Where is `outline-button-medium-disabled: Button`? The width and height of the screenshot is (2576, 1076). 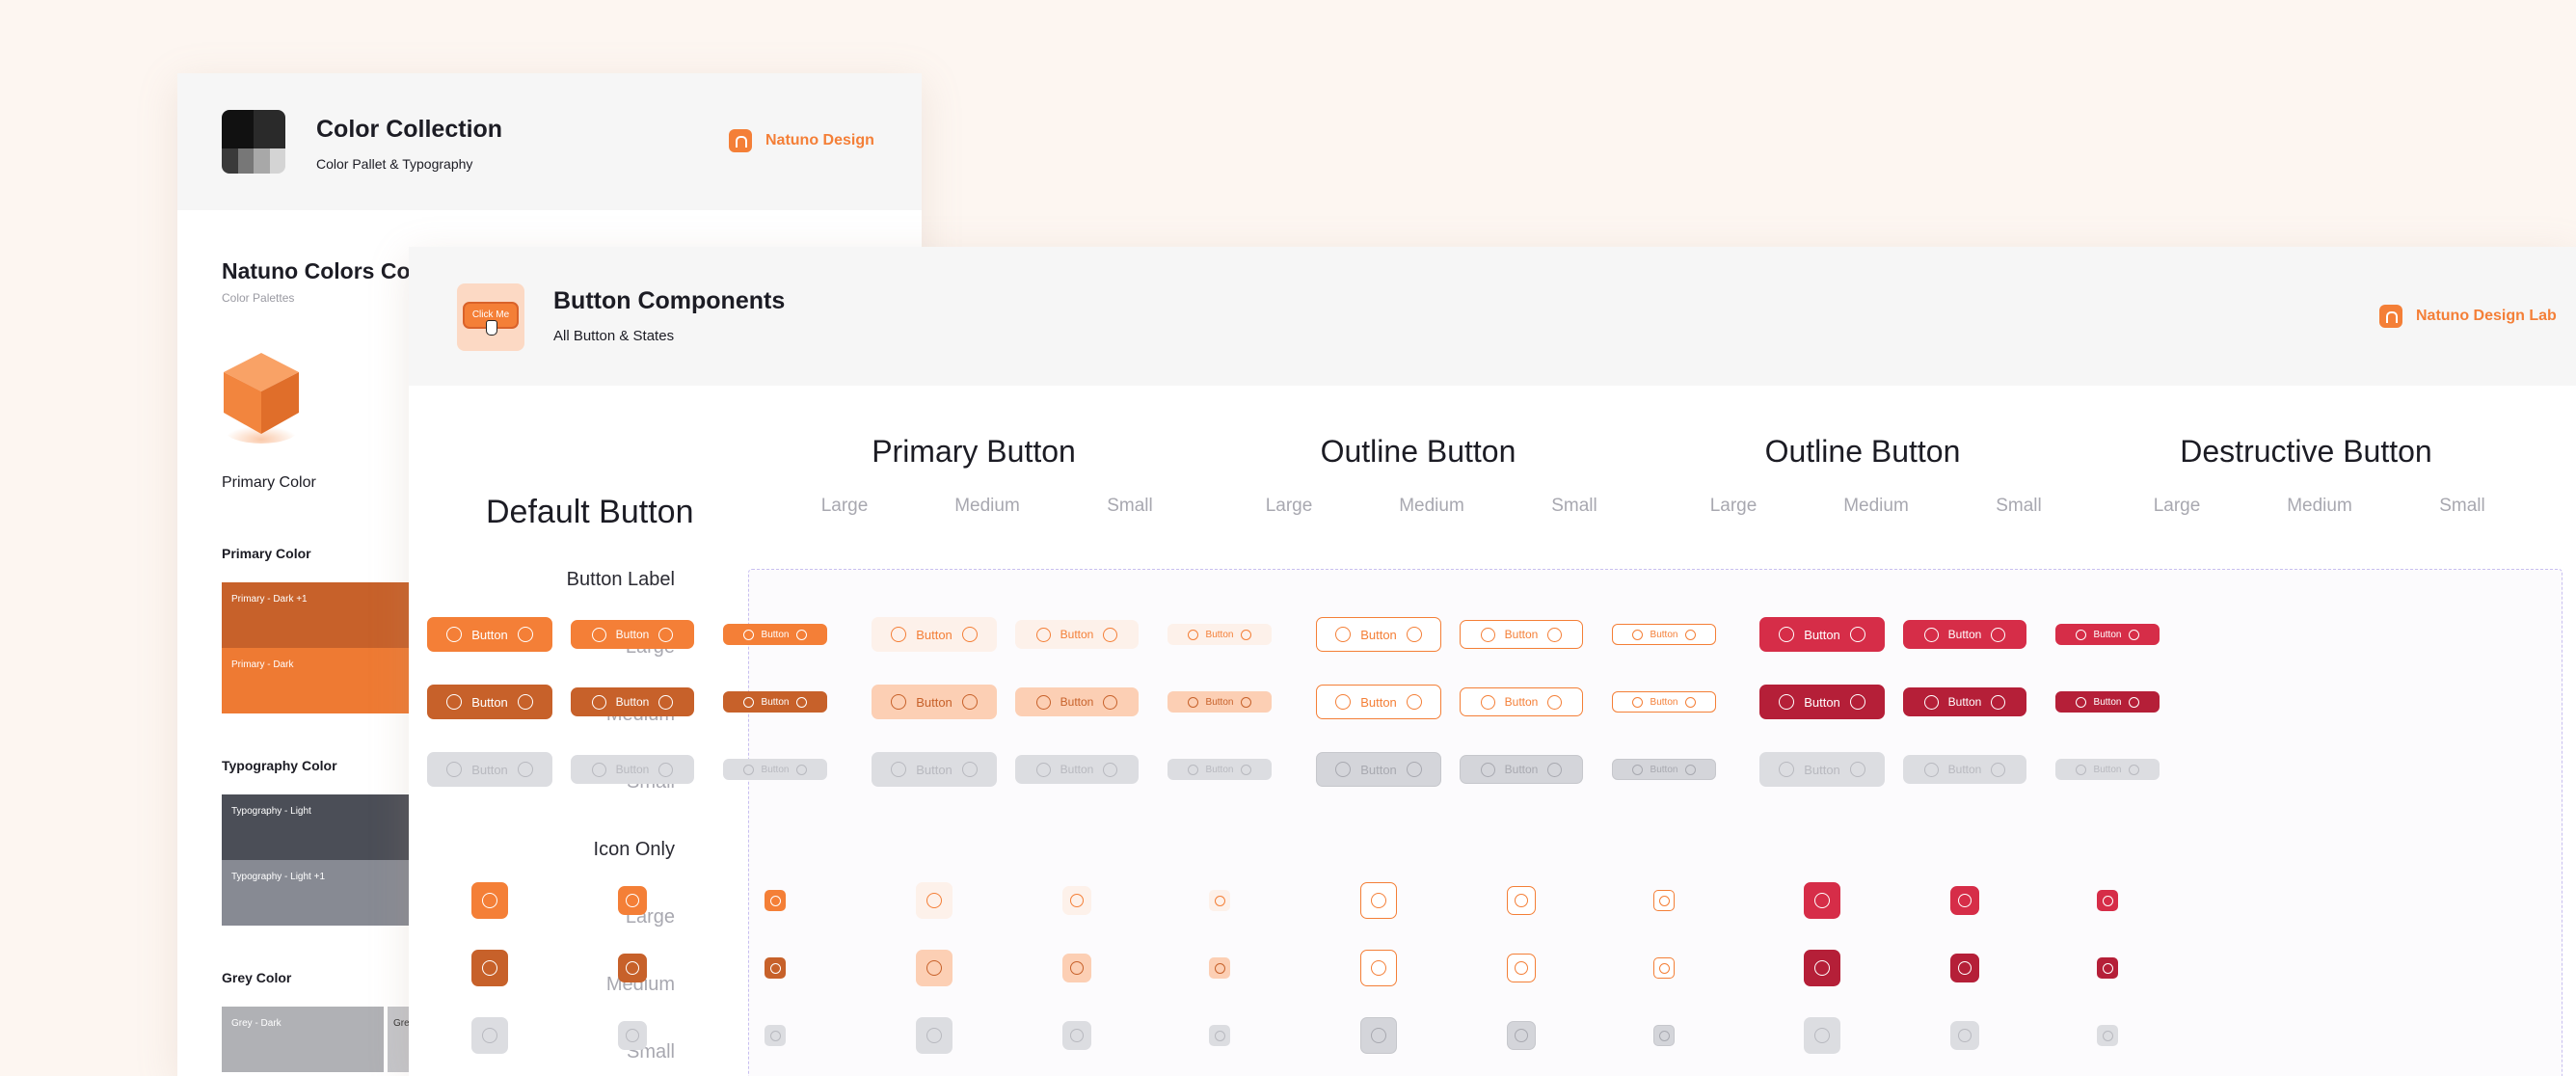
outline-button-medium-disabled: Button is located at coordinates (1077, 769).